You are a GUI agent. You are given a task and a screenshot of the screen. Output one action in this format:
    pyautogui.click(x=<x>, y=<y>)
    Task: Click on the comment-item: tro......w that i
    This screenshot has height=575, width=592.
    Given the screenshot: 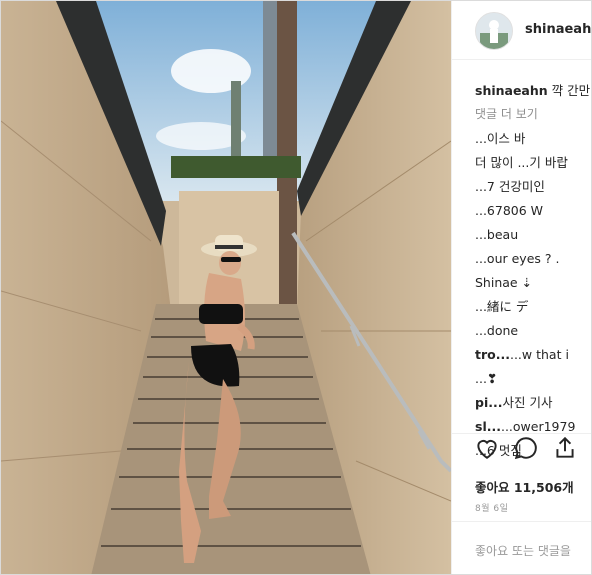 What is the action you would take?
    pyautogui.click(x=533, y=354)
    